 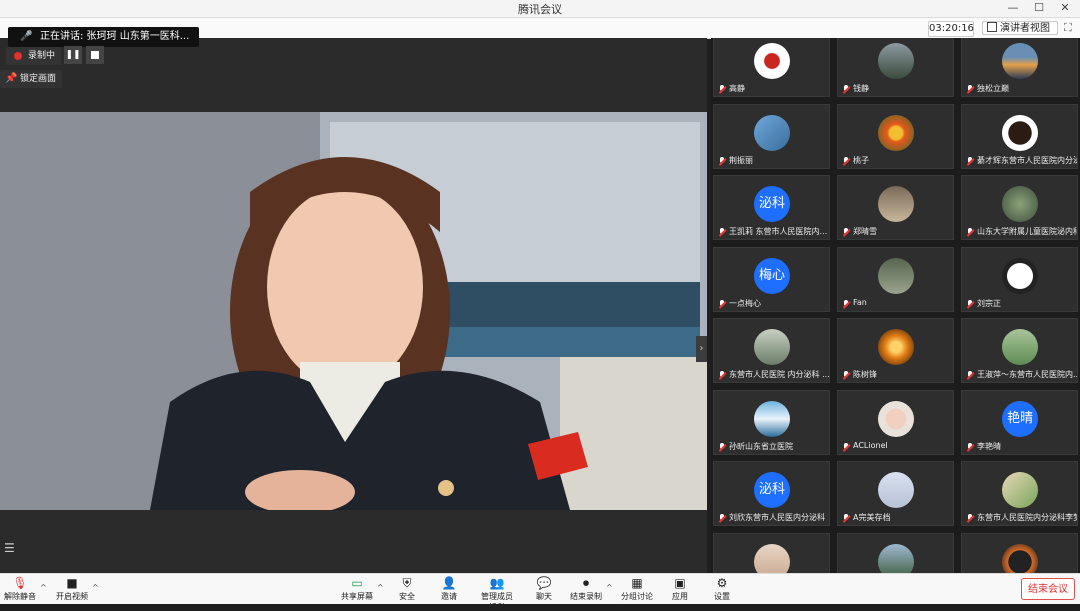 I want to click on participant-tile: 荆振丽, so click(x=771, y=136).